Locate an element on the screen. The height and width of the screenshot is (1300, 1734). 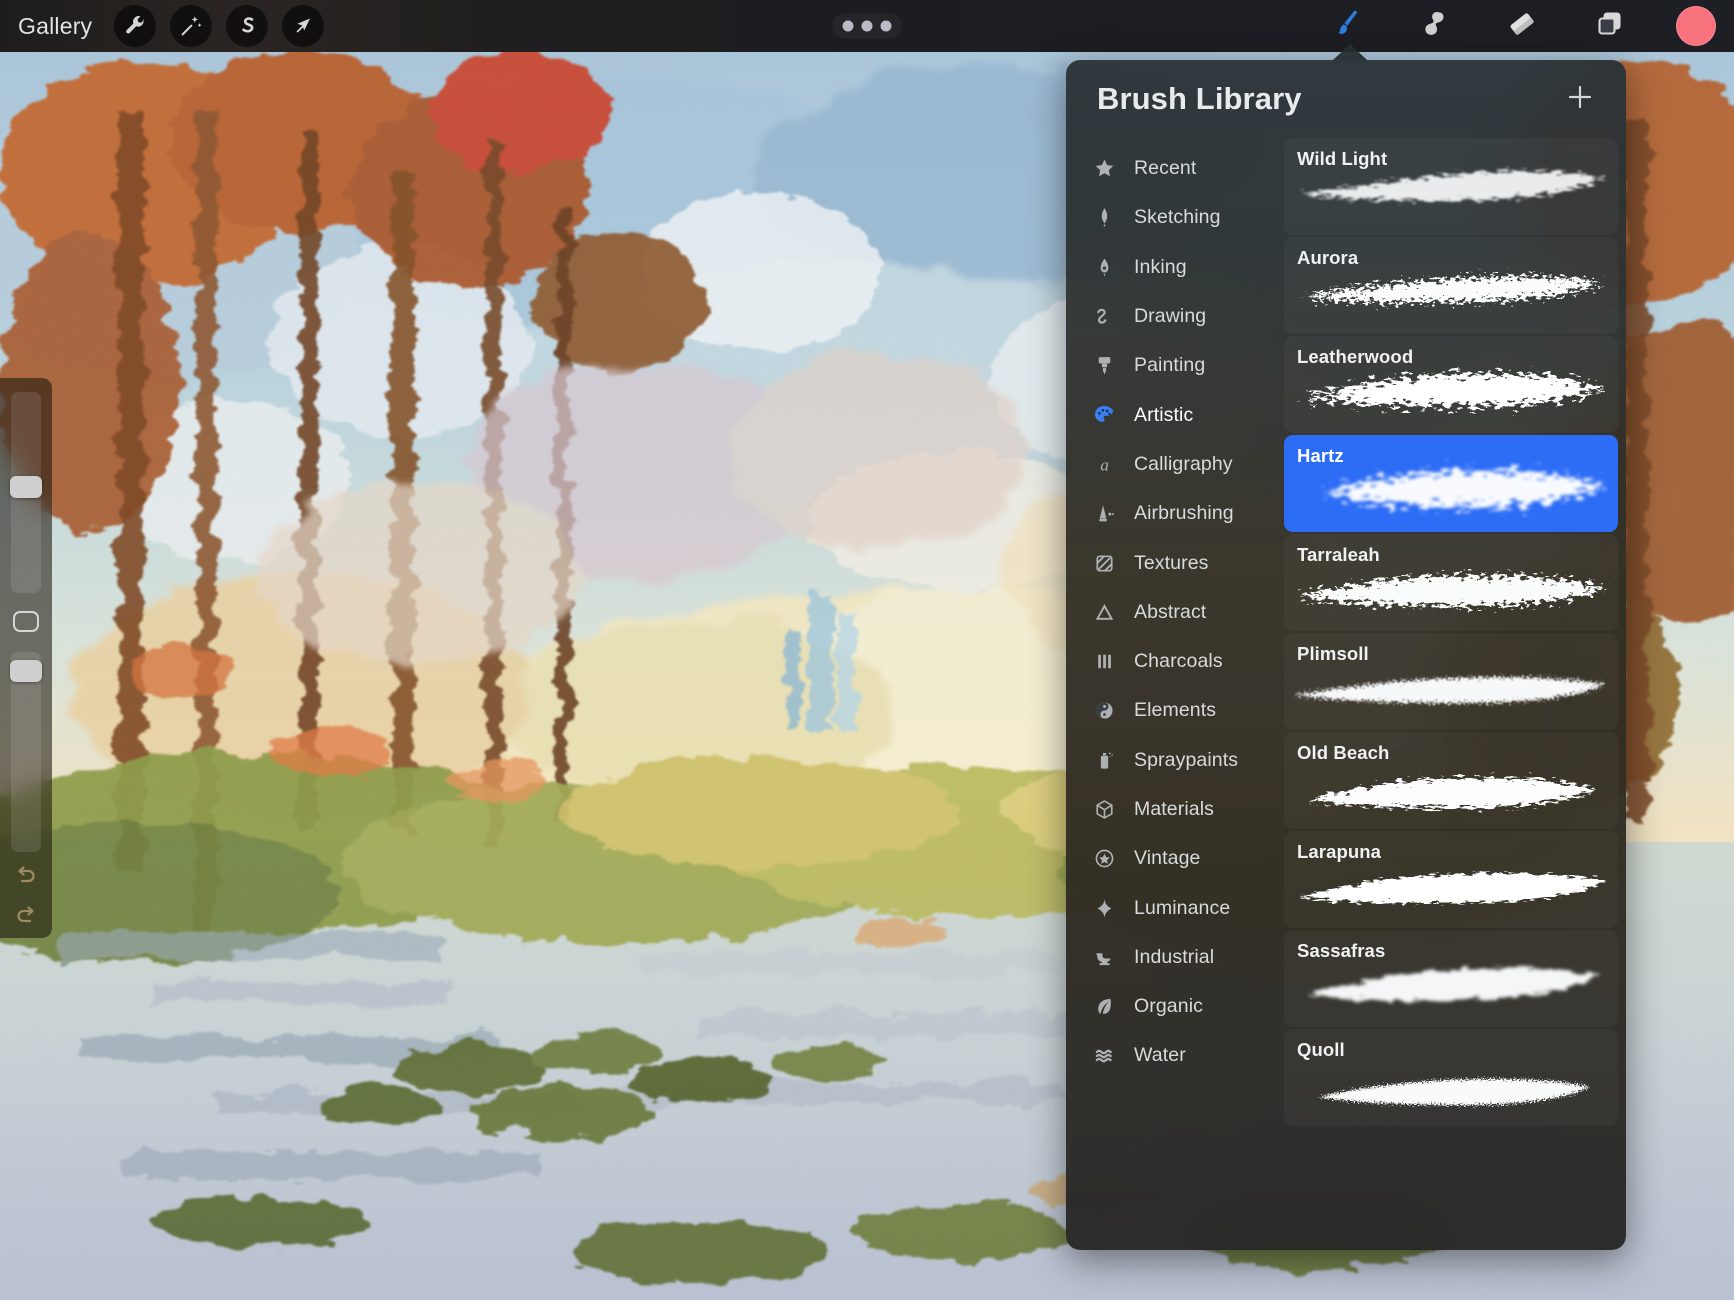
opacity-slider is located at coordinates (26, 752).